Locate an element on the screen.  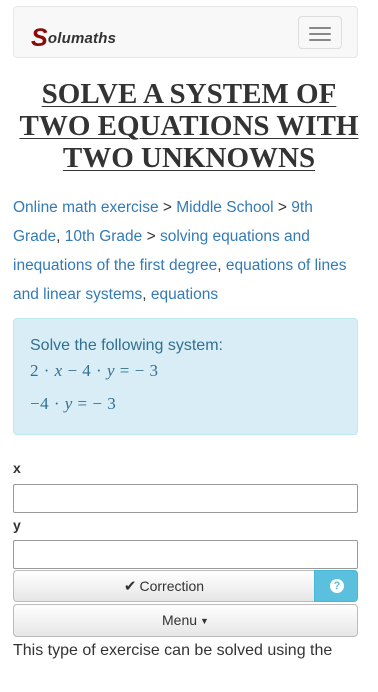
equation-1: 2 · x − 4 · y = − 3 is located at coordinates (94, 371).